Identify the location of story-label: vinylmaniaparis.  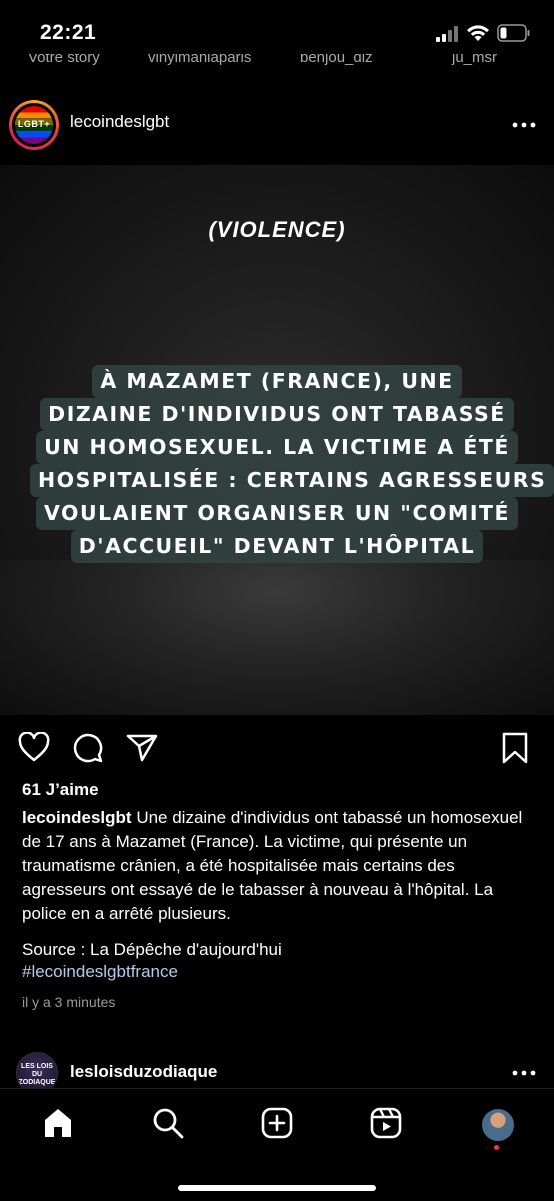
(199, 61).